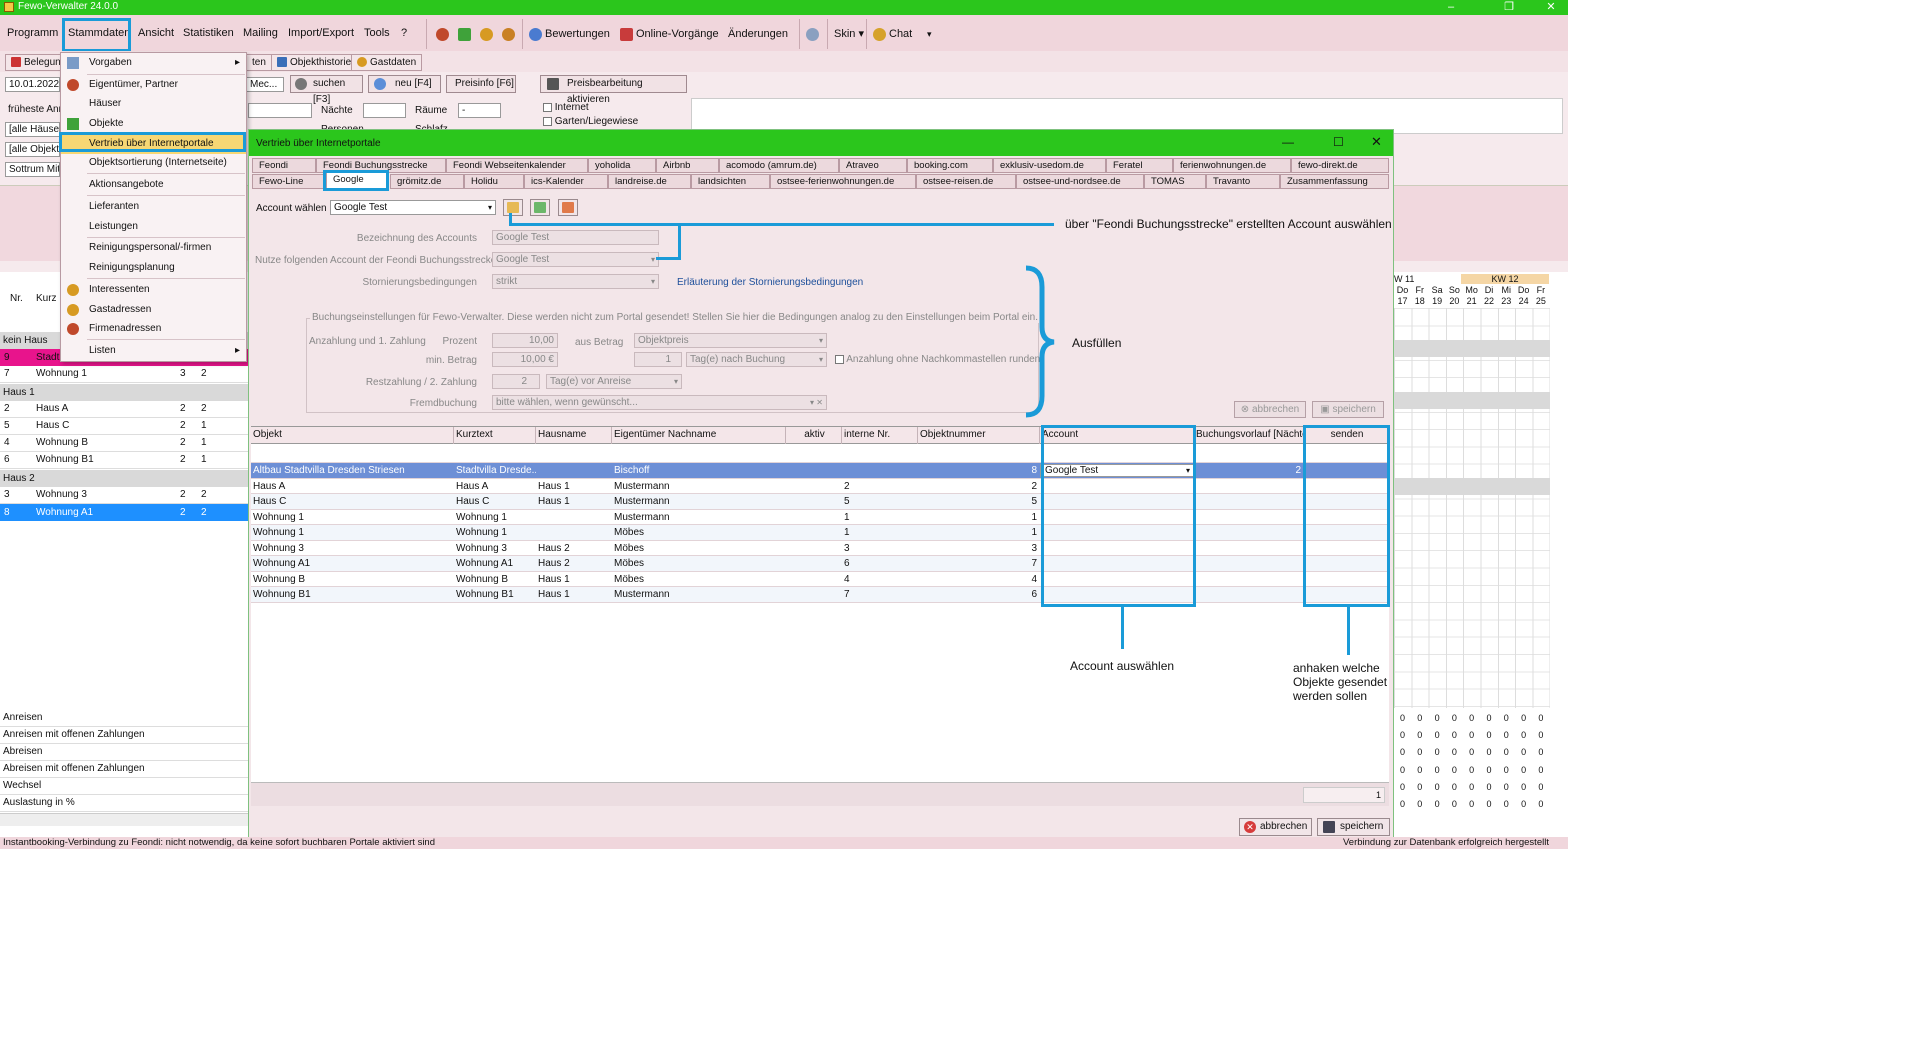 Image resolution: width=1919 pixels, height=1038 pixels. What do you see at coordinates (352, 435) in the screenshot?
I see `col-objekt: Objekt` at bounding box center [352, 435].